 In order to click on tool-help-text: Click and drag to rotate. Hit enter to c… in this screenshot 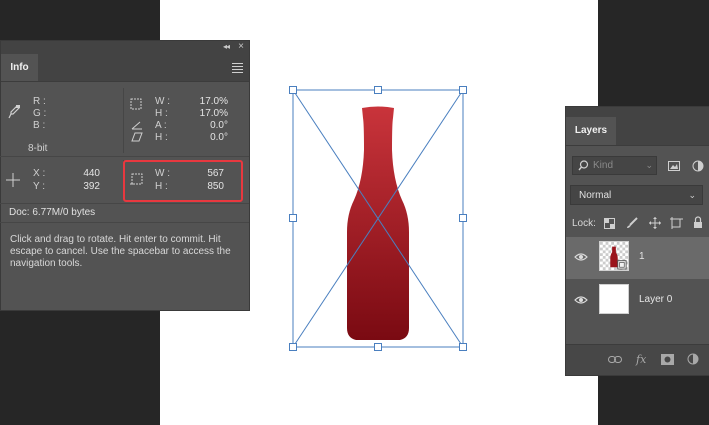, I will do `click(128, 252)`.